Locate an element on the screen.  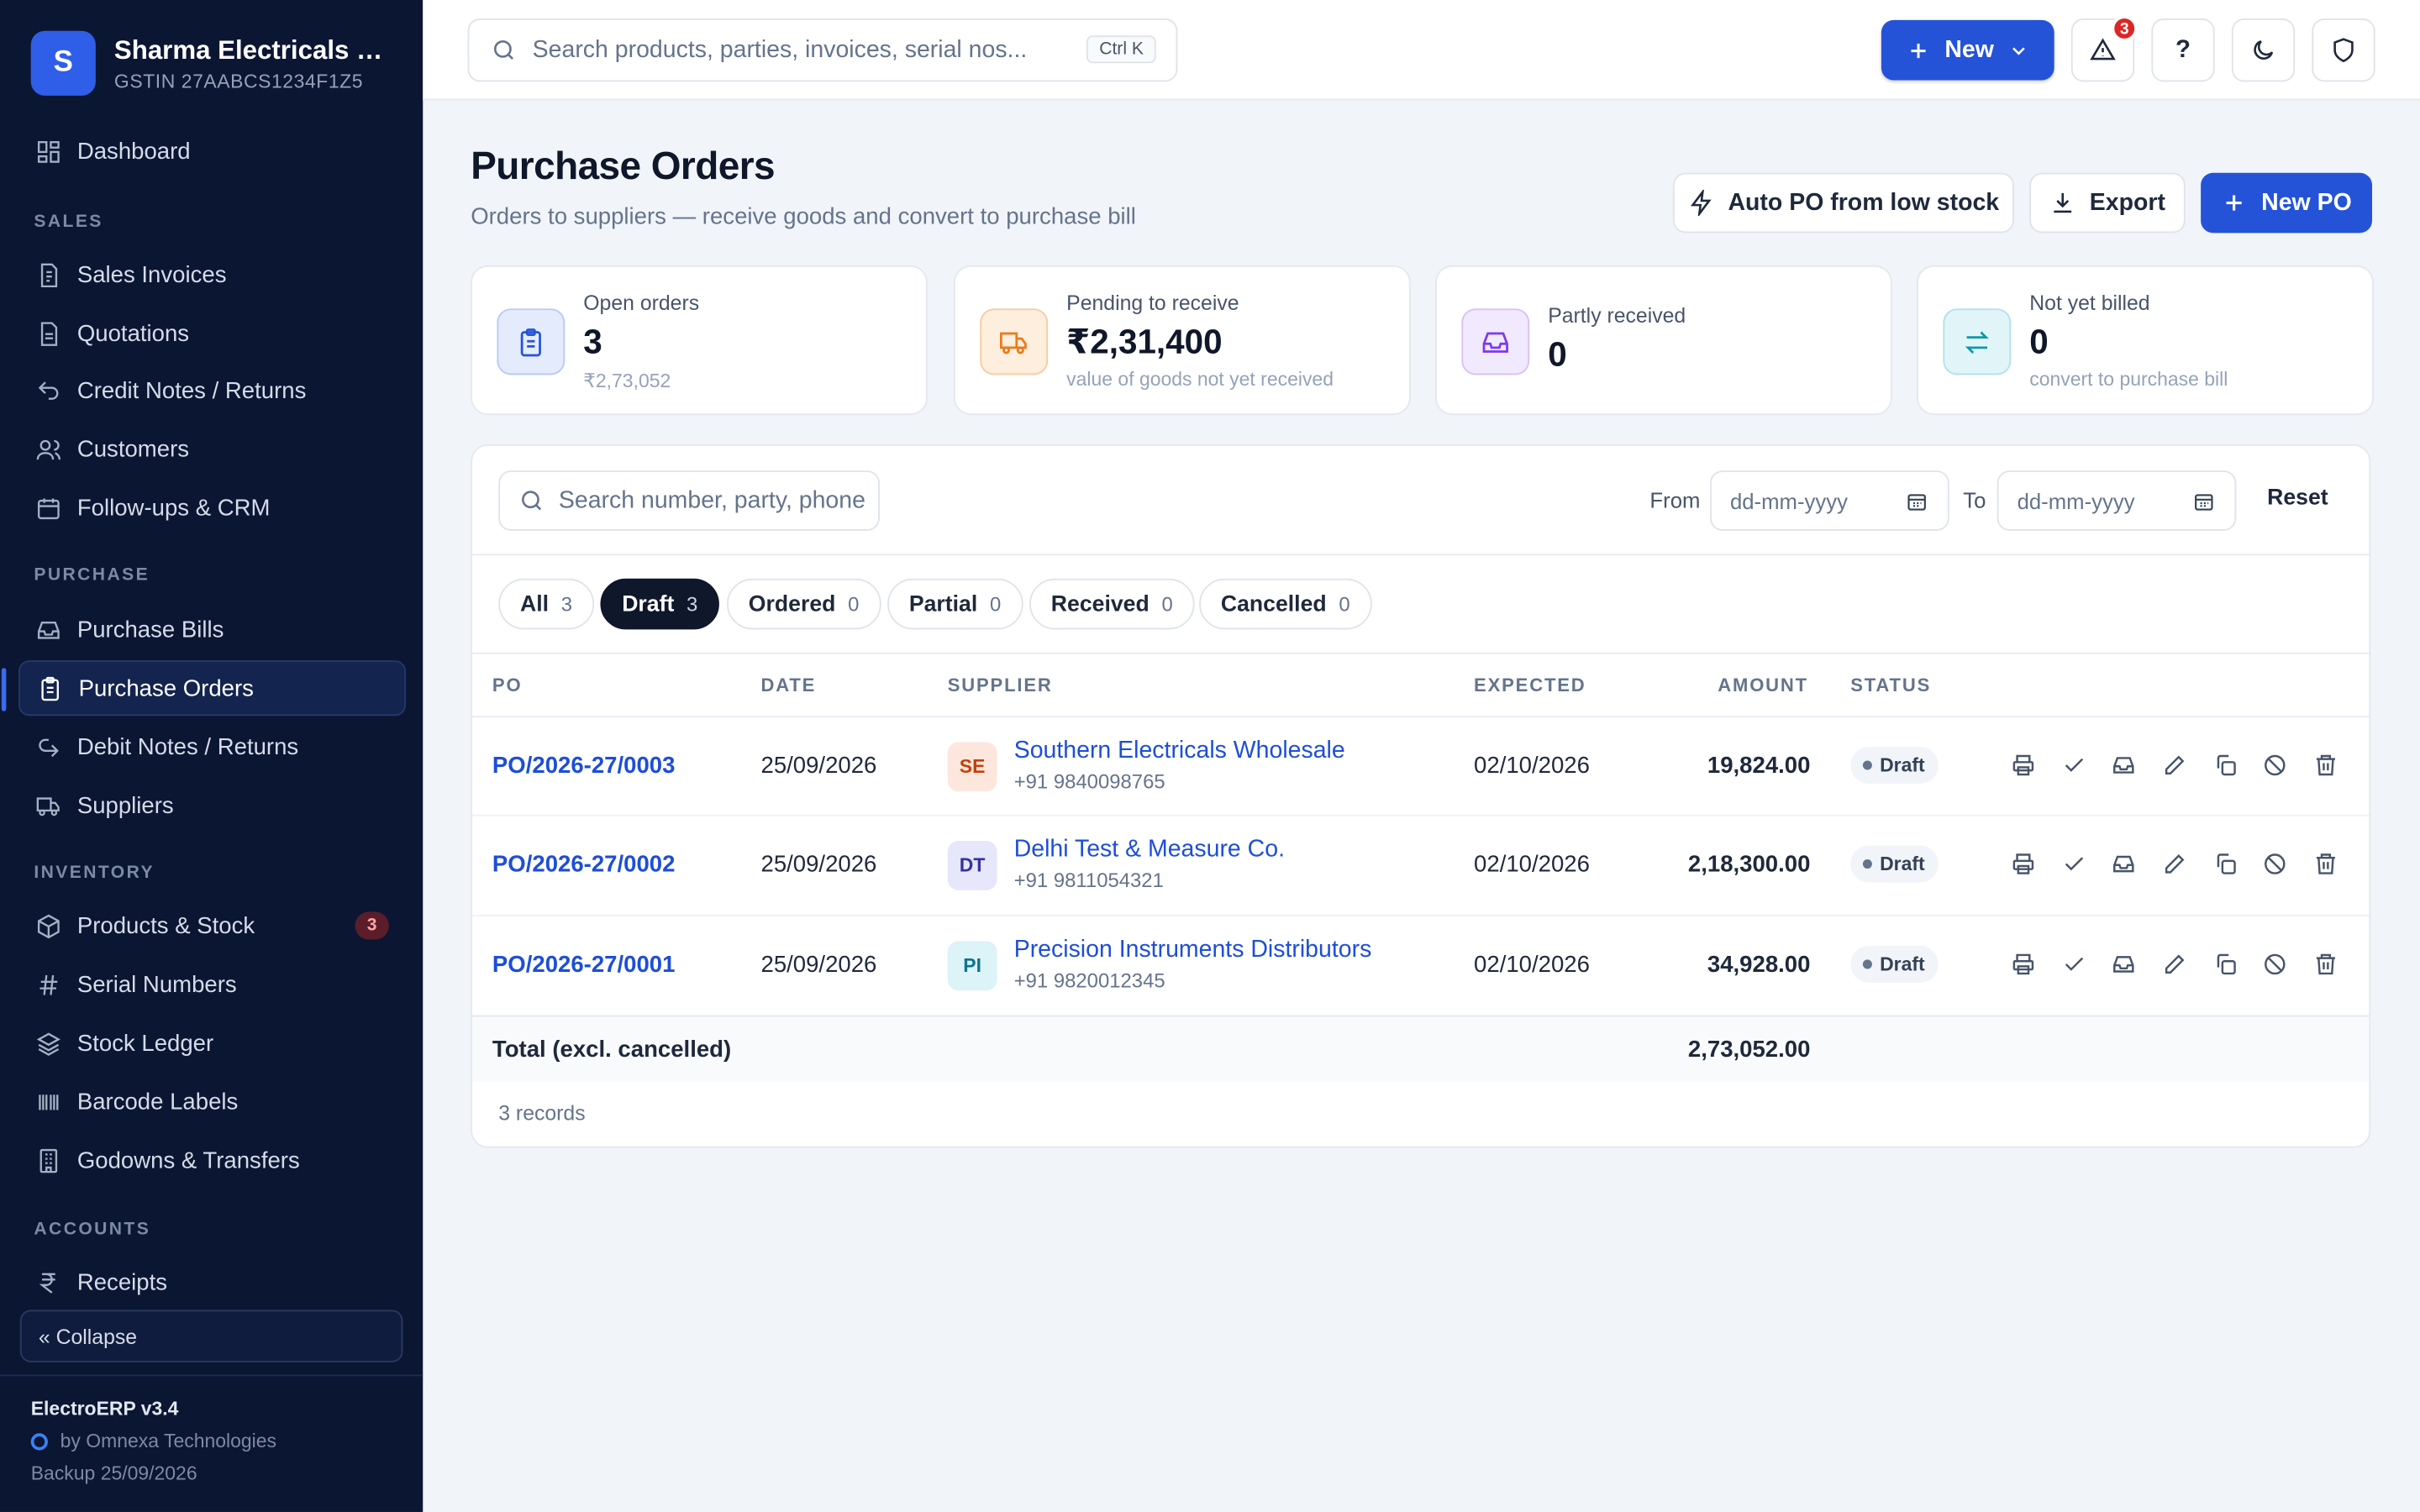
tab-cancelled: Cancelled 0 is located at coordinates (1286, 604).